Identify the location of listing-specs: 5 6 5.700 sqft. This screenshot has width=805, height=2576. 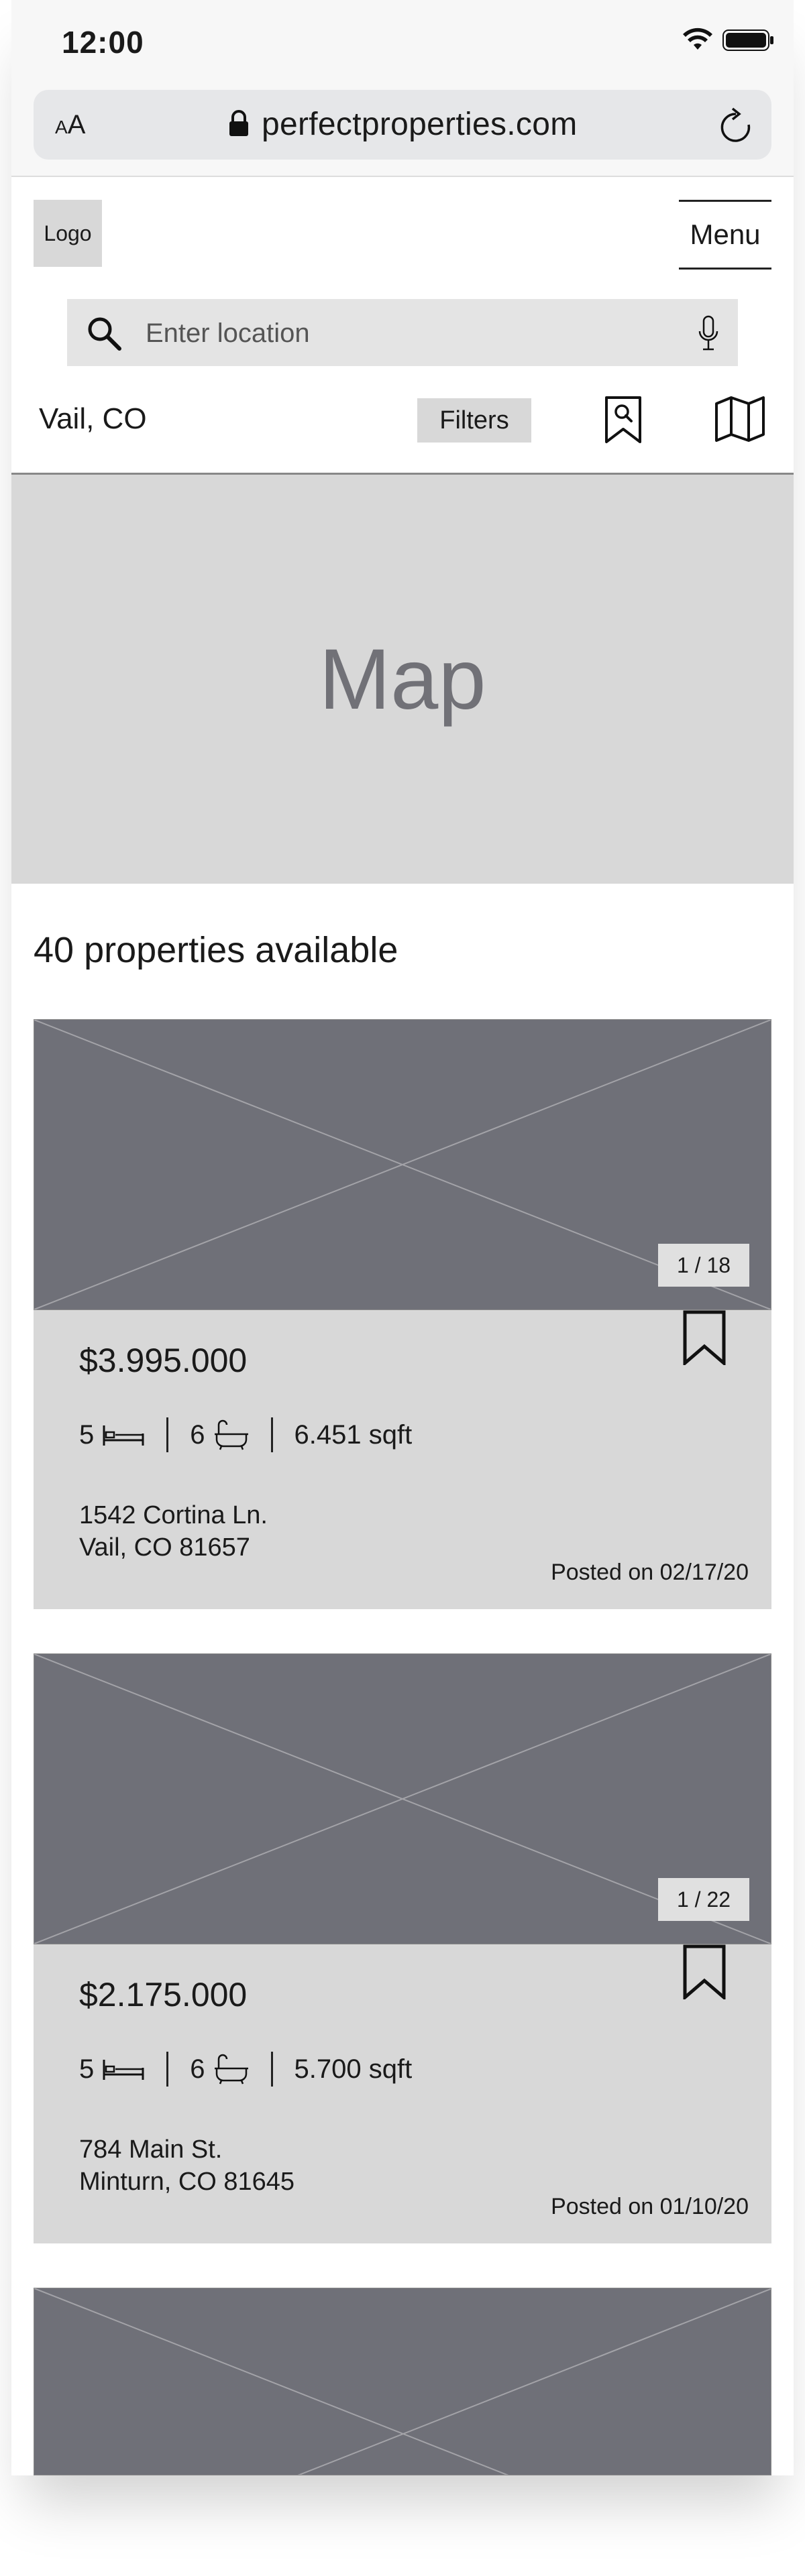
(245, 2069).